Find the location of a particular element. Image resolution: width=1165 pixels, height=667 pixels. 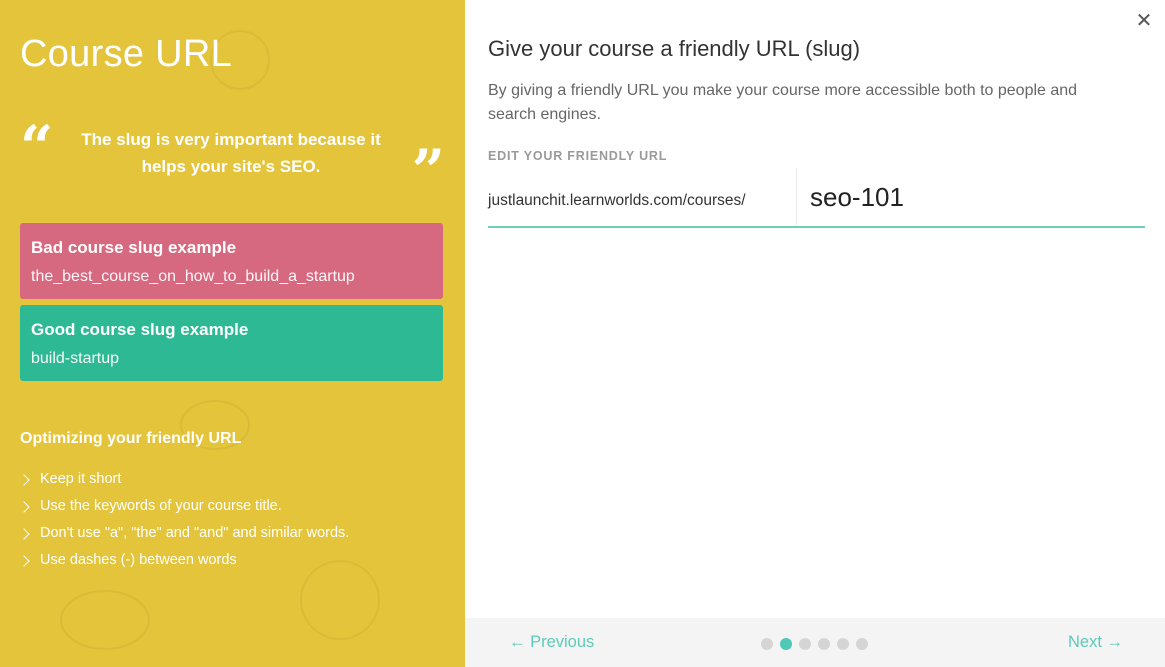

tip-text: Keep it short is located at coordinates (81, 479).